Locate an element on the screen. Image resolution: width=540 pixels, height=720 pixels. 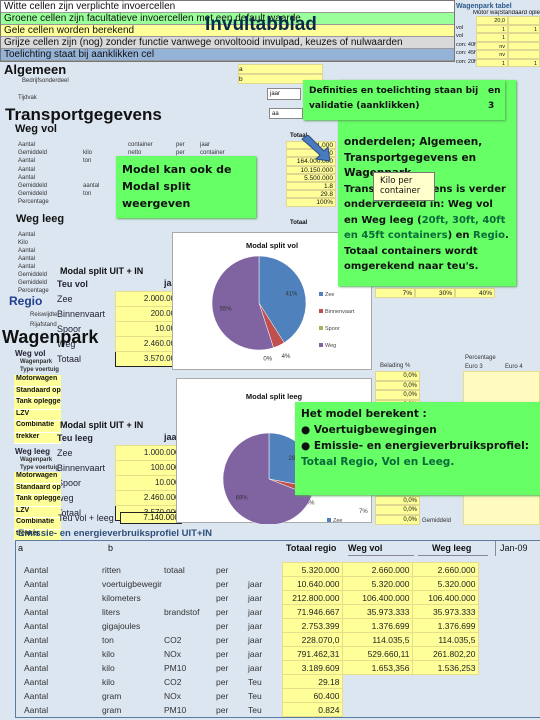
col-header: Teu leeg is located at coordinates (75, 437).